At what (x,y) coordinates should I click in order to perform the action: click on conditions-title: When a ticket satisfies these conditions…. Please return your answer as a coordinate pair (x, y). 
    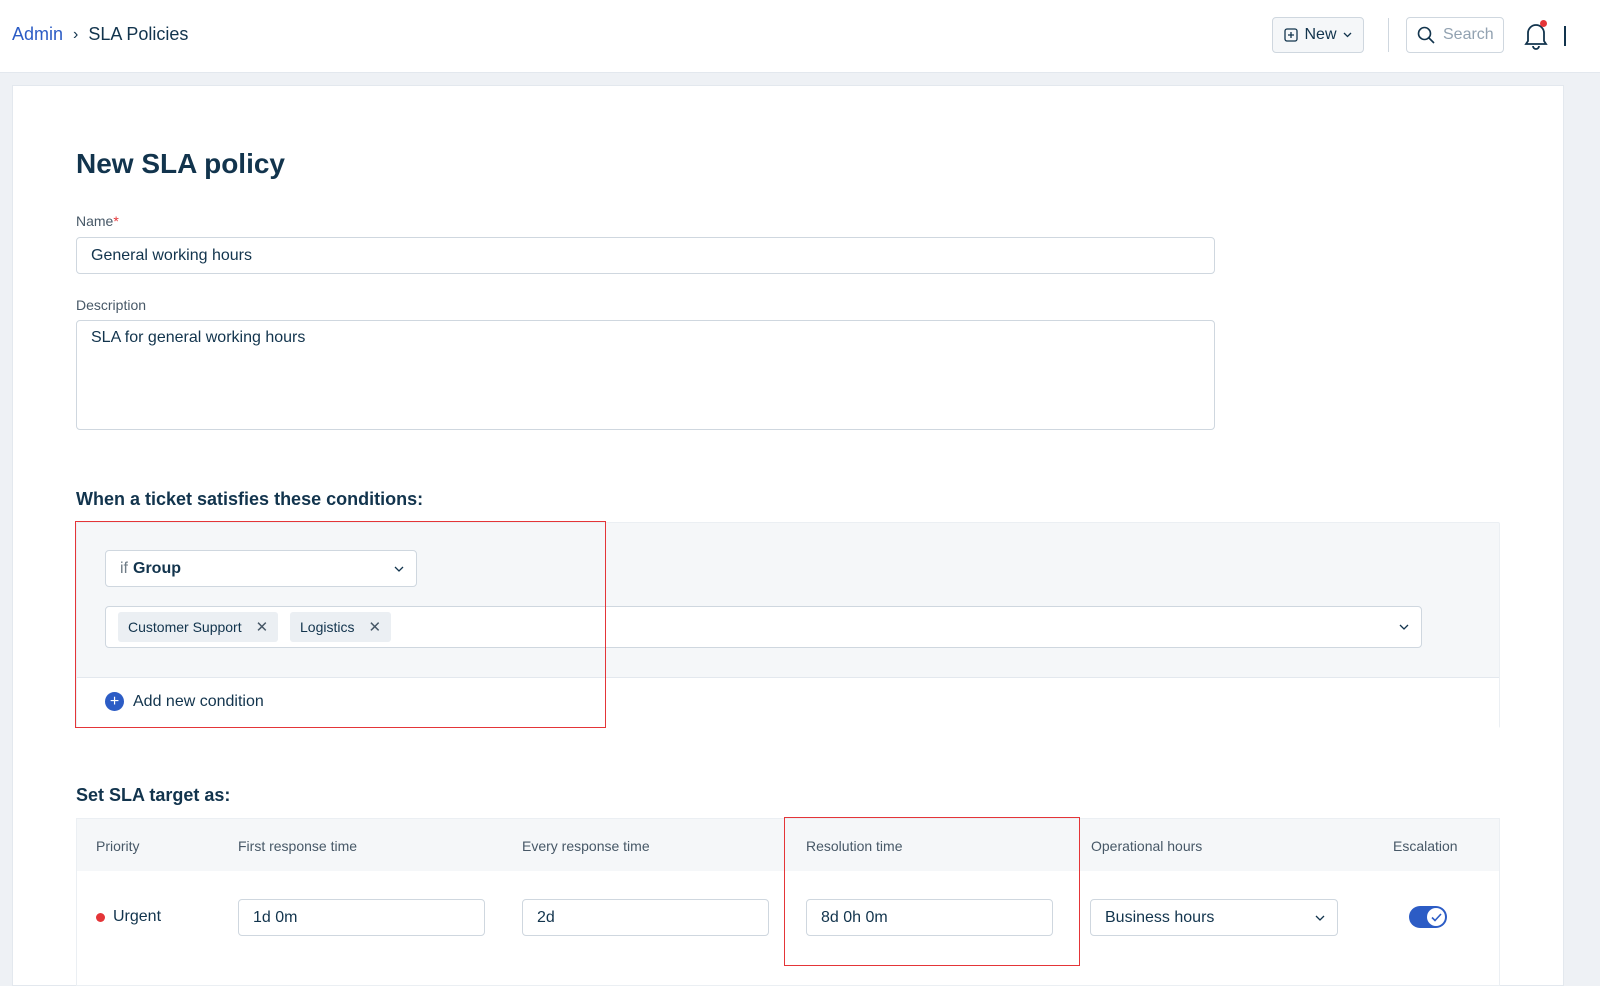
    Looking at the image, I should click on (250, 499).